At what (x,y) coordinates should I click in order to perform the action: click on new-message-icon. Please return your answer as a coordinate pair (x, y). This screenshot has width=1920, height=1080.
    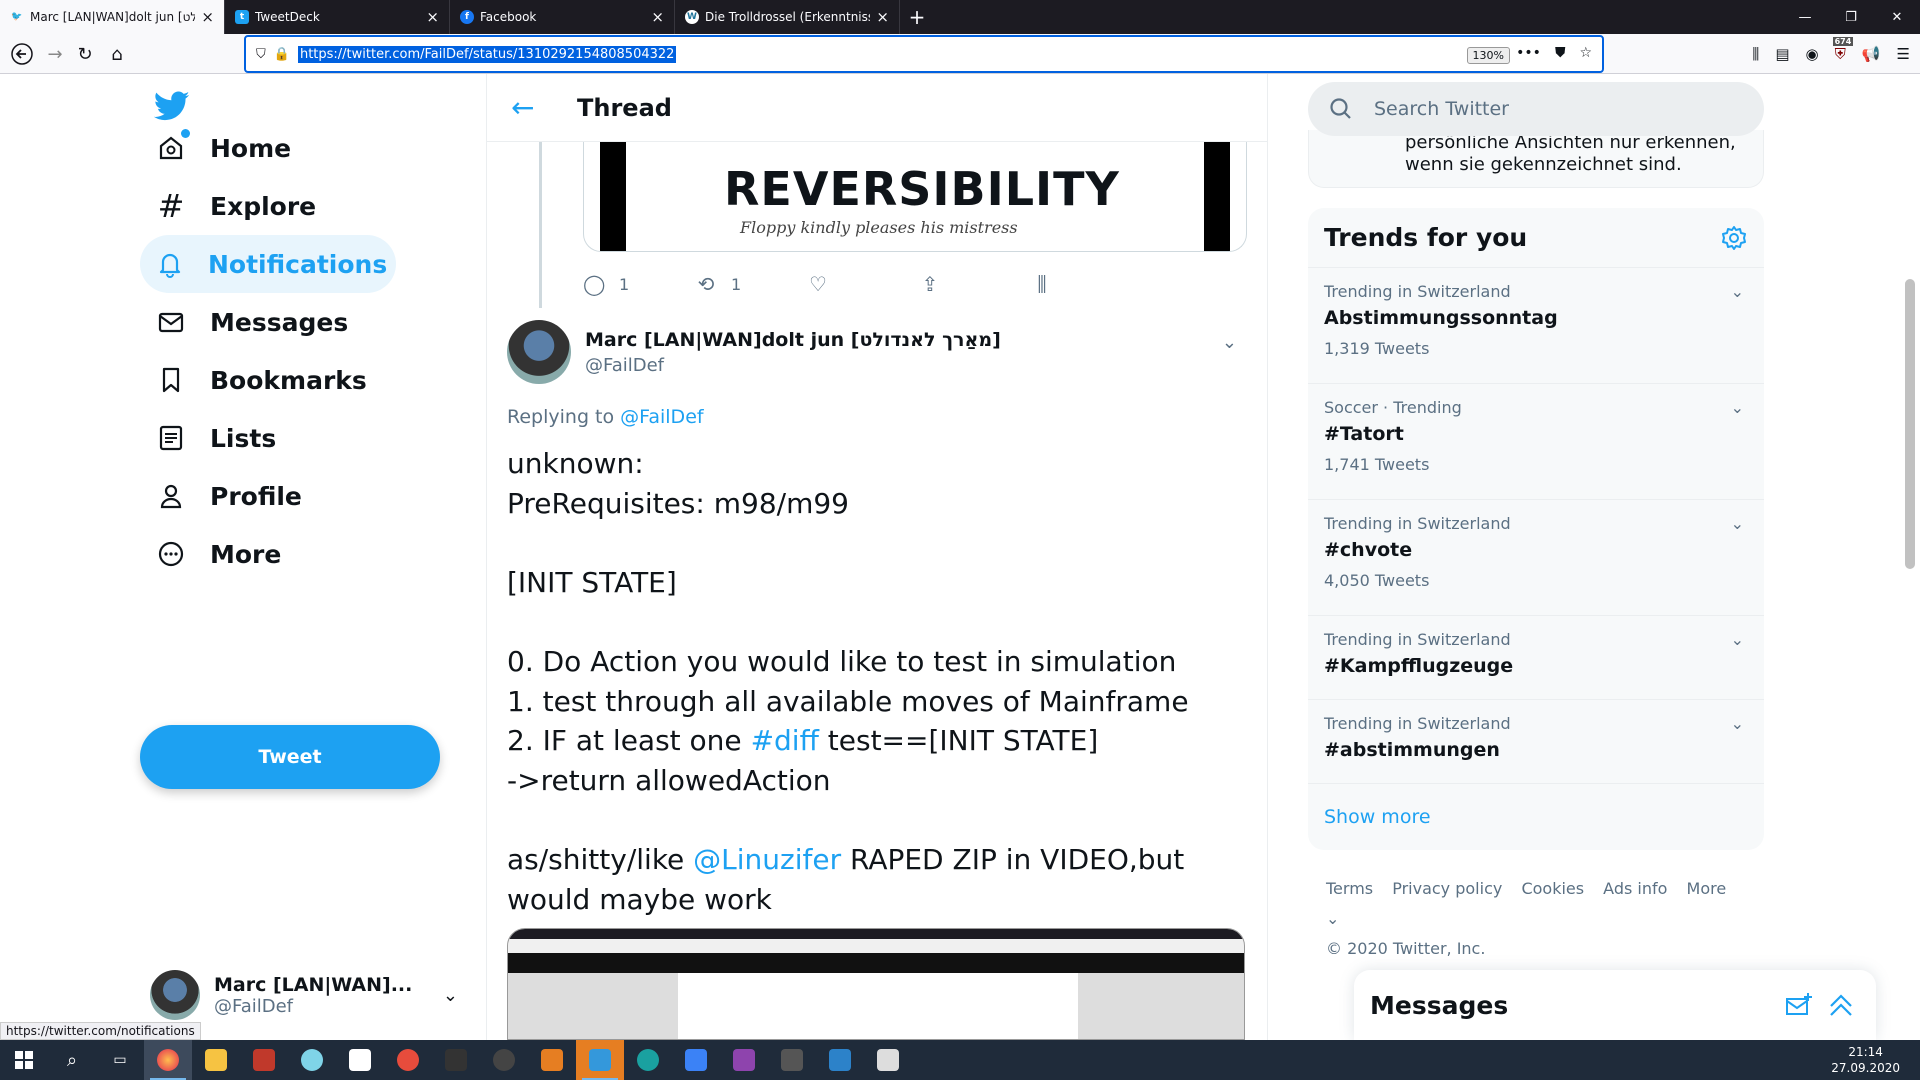
    Looking at the image, I should click on (1799, 1005).